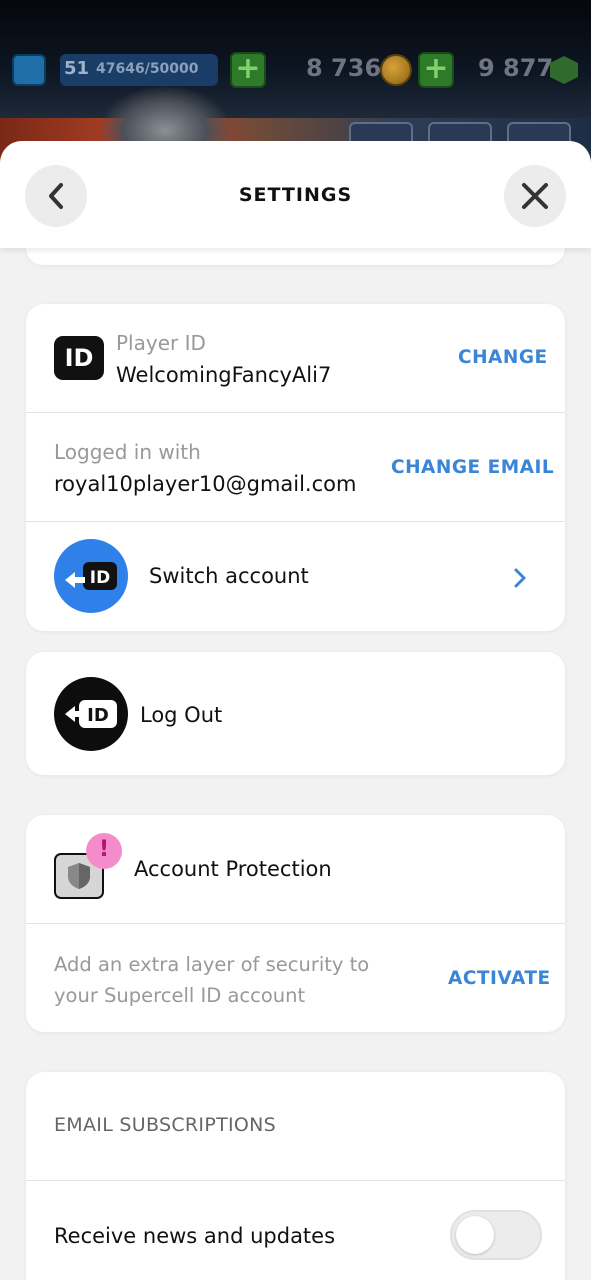  Describe the element at coordinates (229, 576) in the screenshot. I see `switch-account-label: Switch account` at that location.